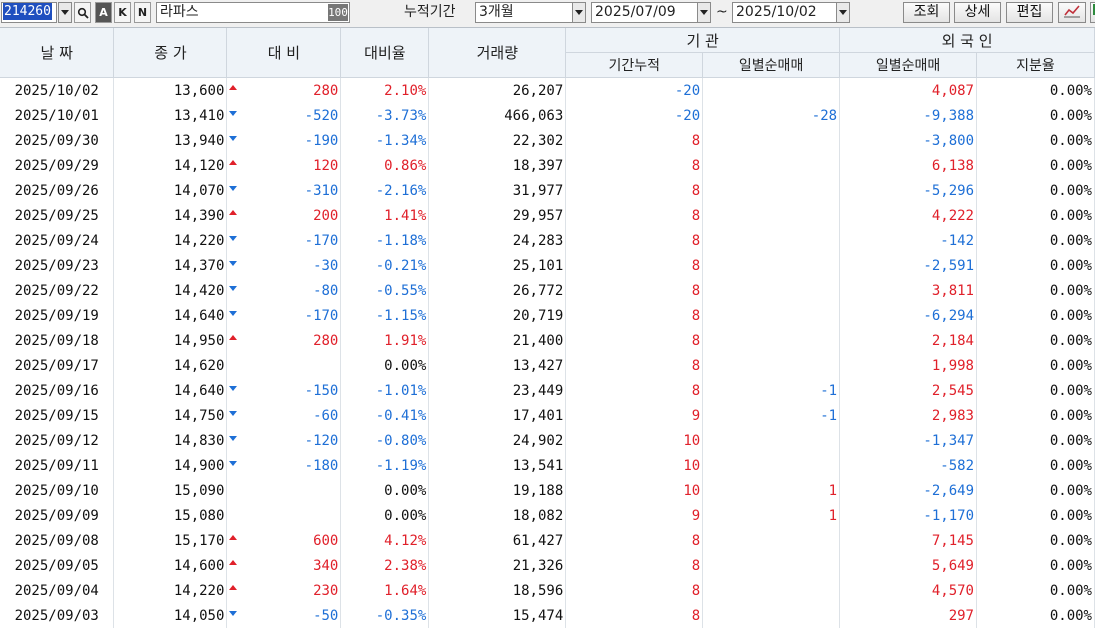  I want to click on cell-change: -520, so click(284, 115).